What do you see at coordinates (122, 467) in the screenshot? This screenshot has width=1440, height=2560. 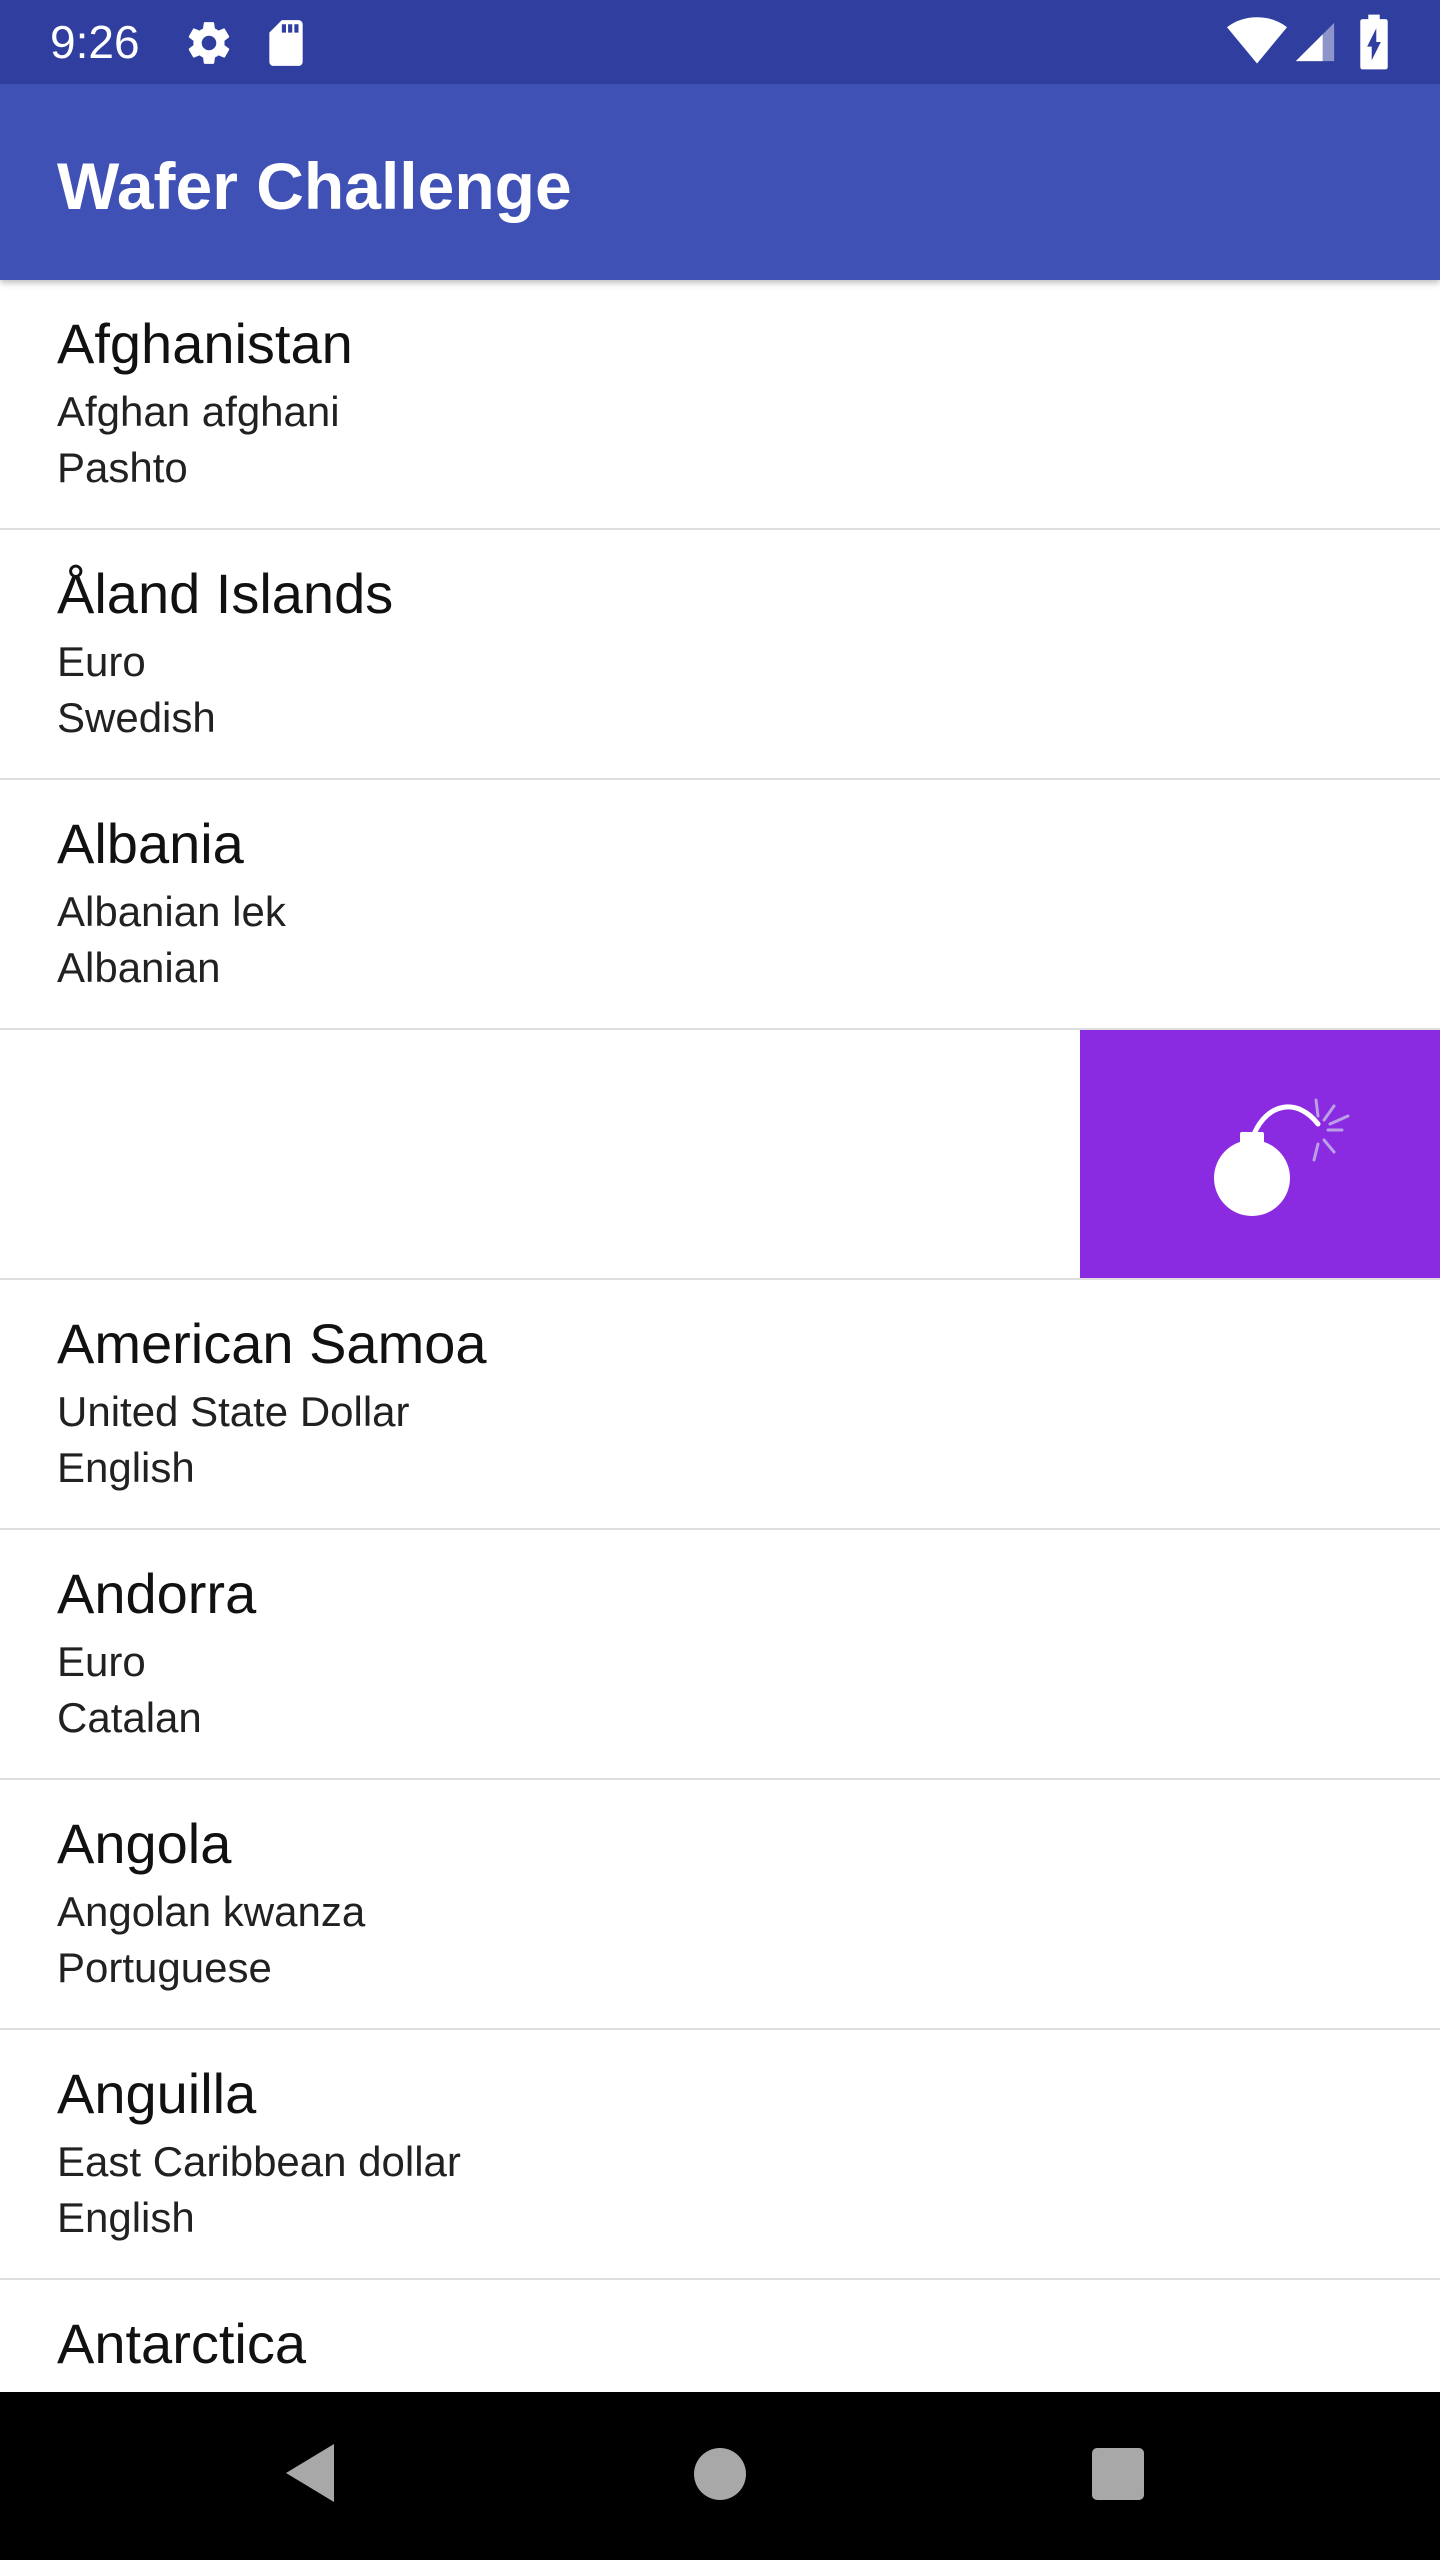 I see `country-language: Pashto` at bounding box center [122, 467].